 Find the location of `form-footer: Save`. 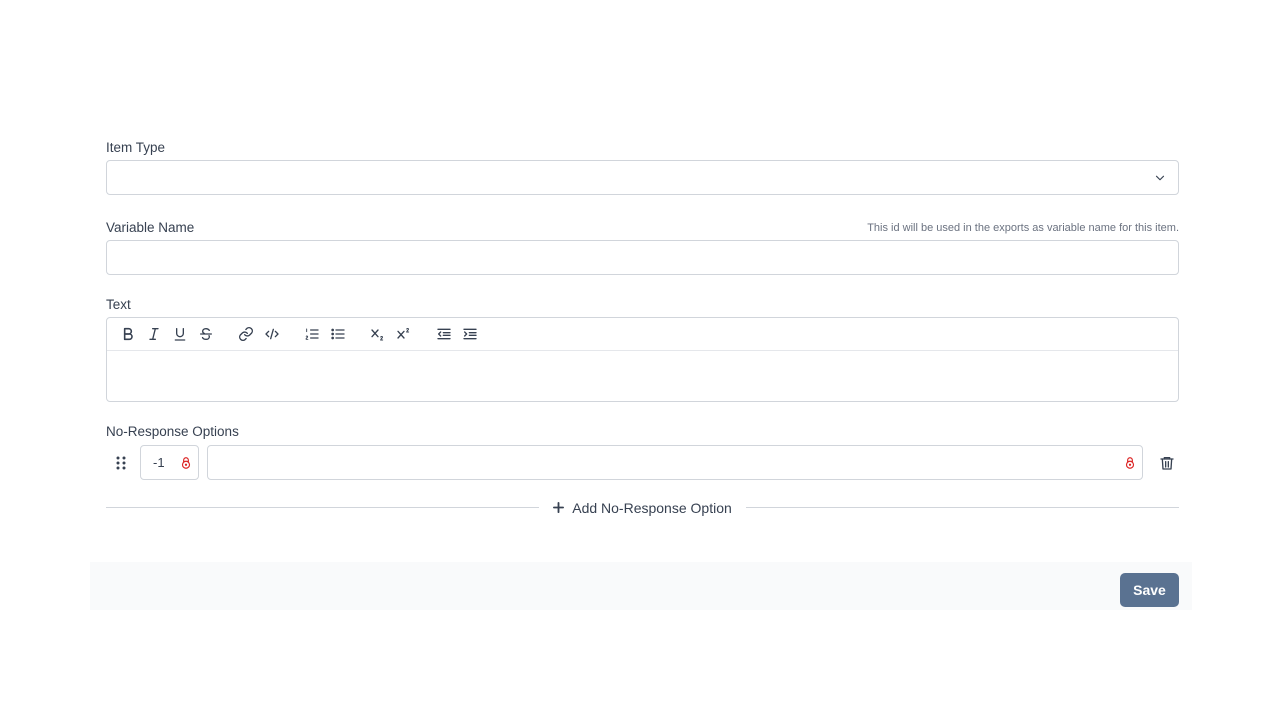

form-footer: Save is located at coordinates (641, 586).